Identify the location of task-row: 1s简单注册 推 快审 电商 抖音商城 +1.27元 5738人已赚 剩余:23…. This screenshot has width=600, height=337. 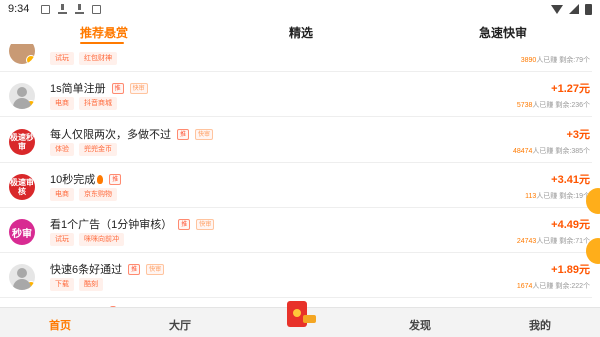
(296, 94).